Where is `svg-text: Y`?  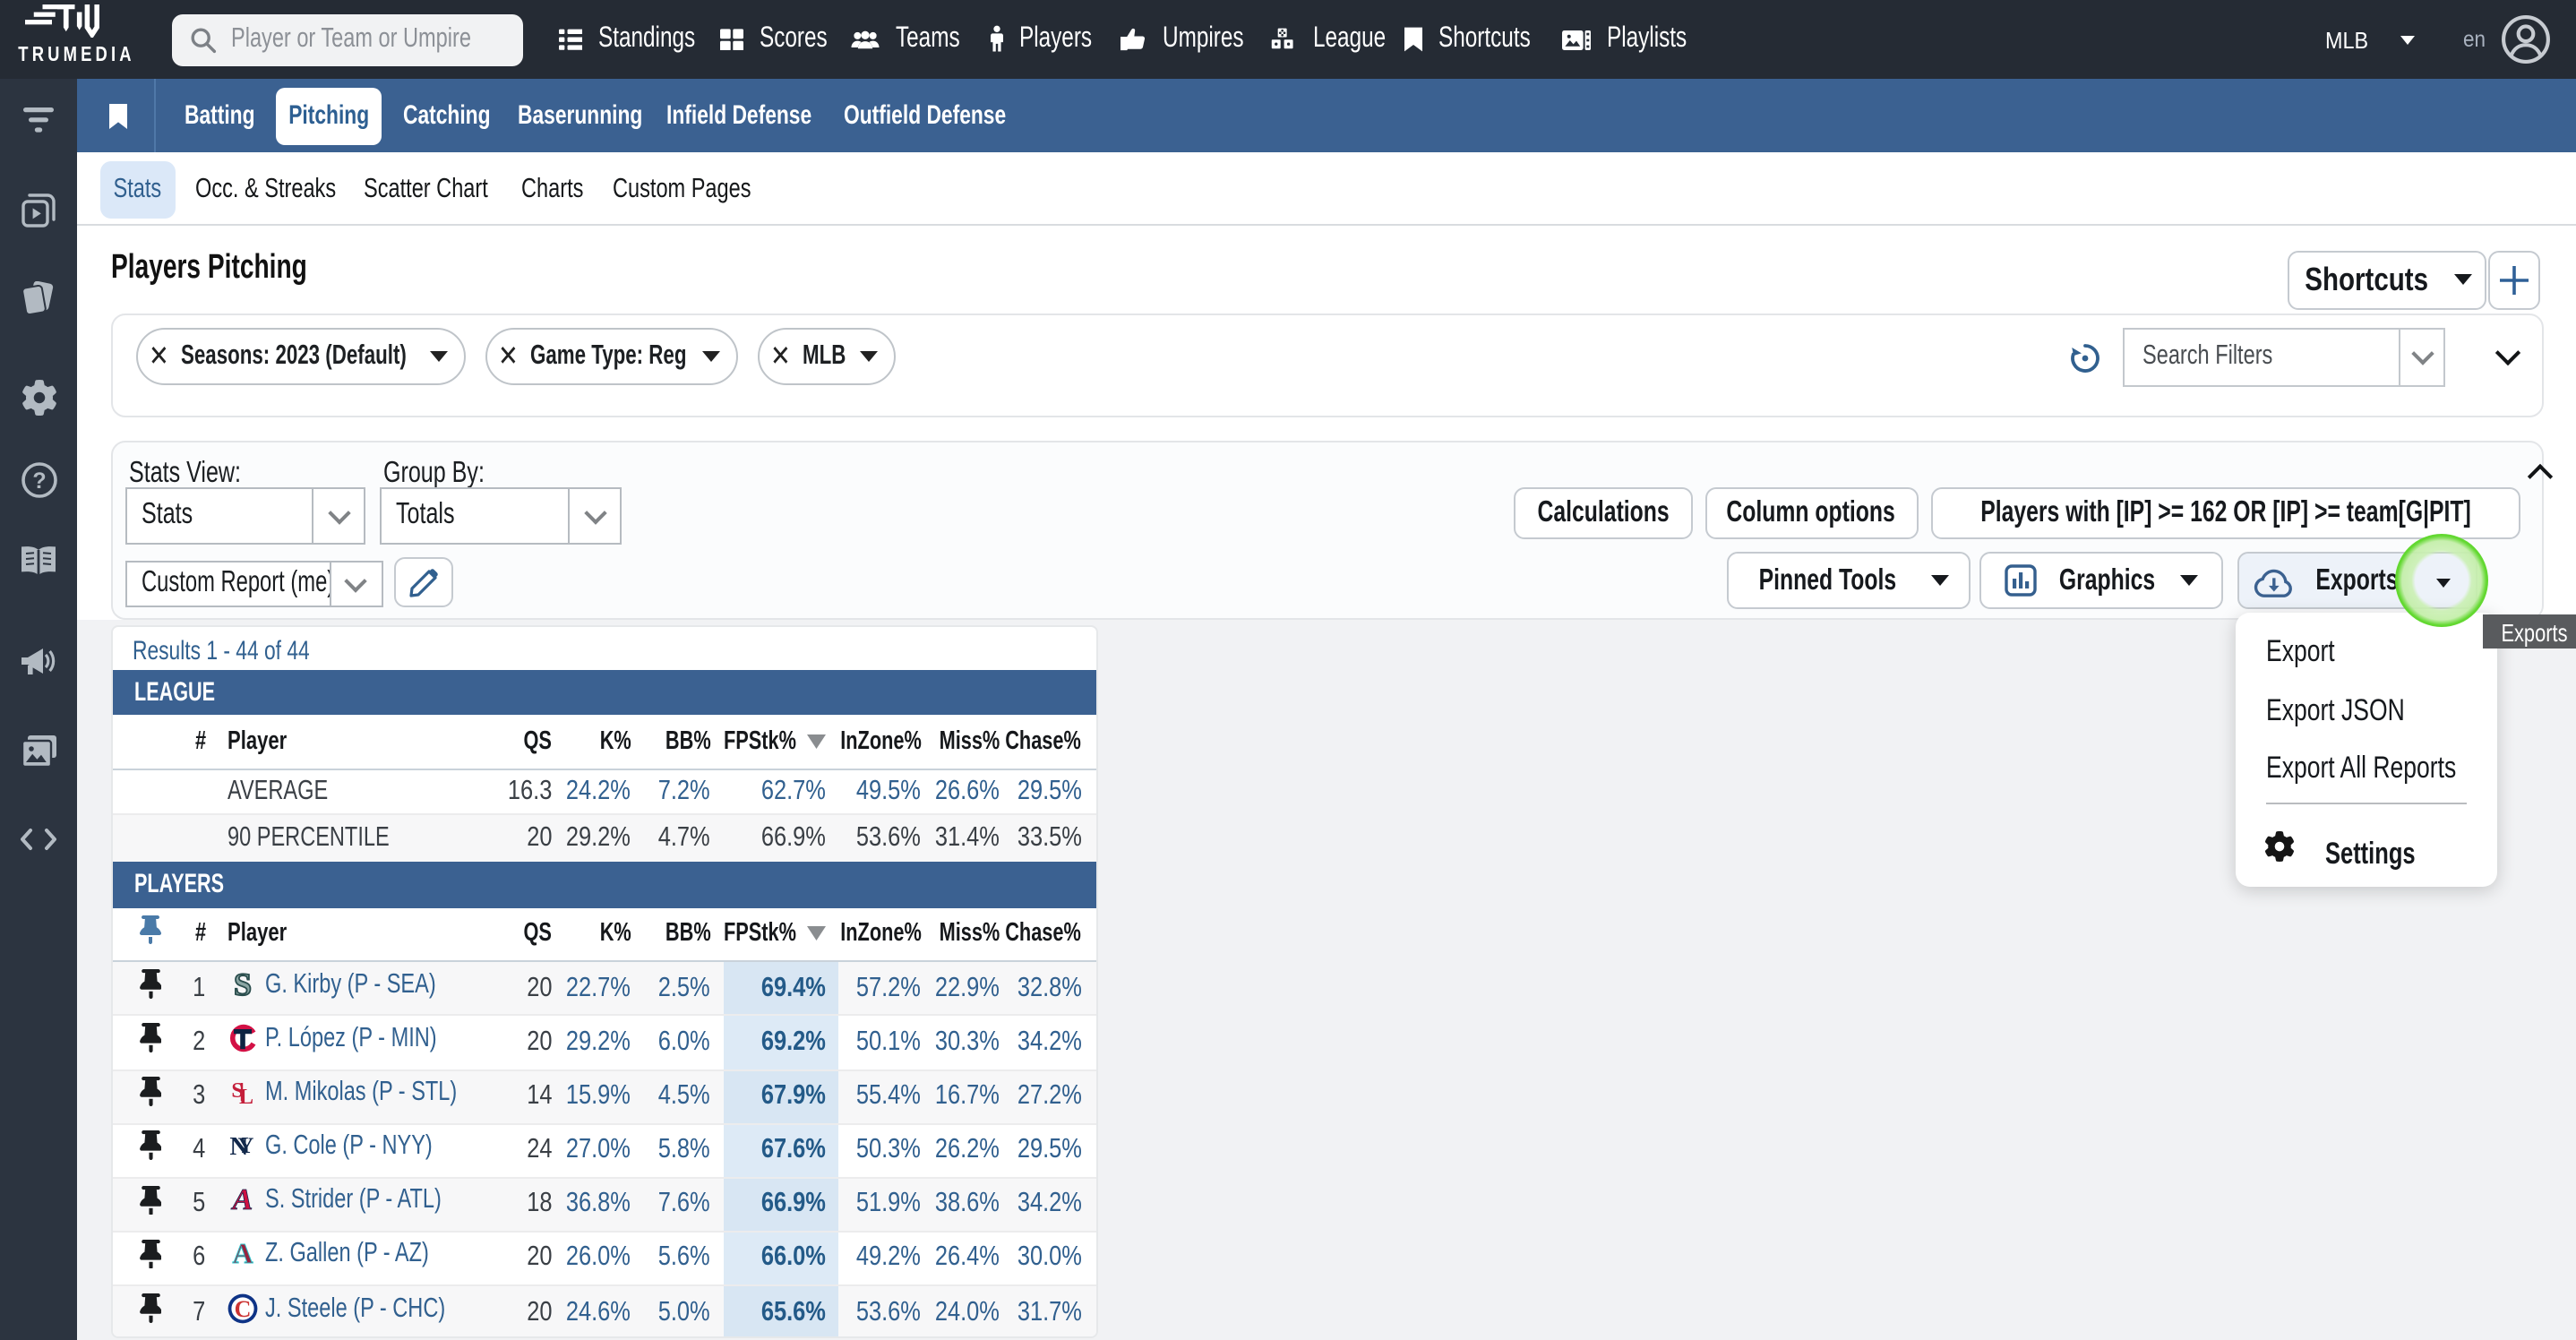 svg-text: Y is located at coordinates (245, 1146).